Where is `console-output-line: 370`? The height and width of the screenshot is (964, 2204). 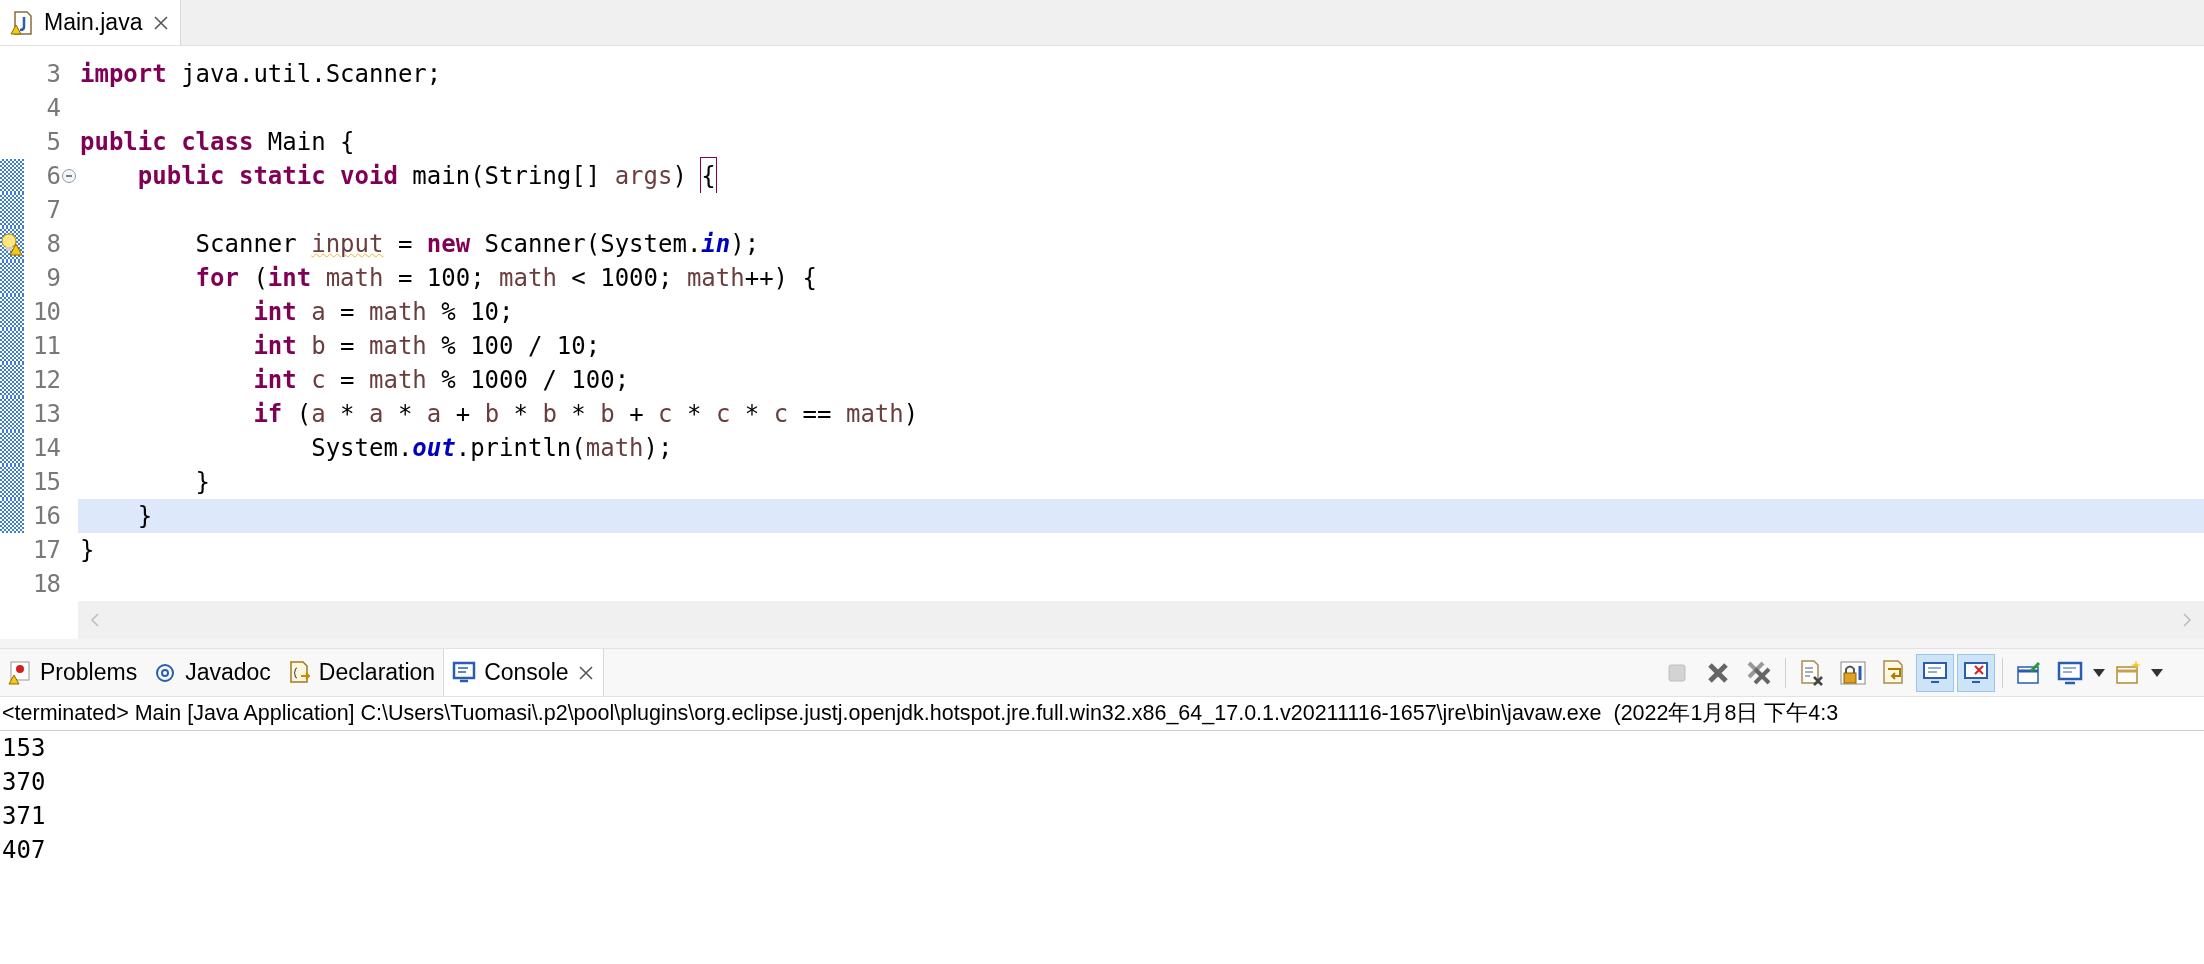 console-output-line: 370 is located at coordinates (23, 782).